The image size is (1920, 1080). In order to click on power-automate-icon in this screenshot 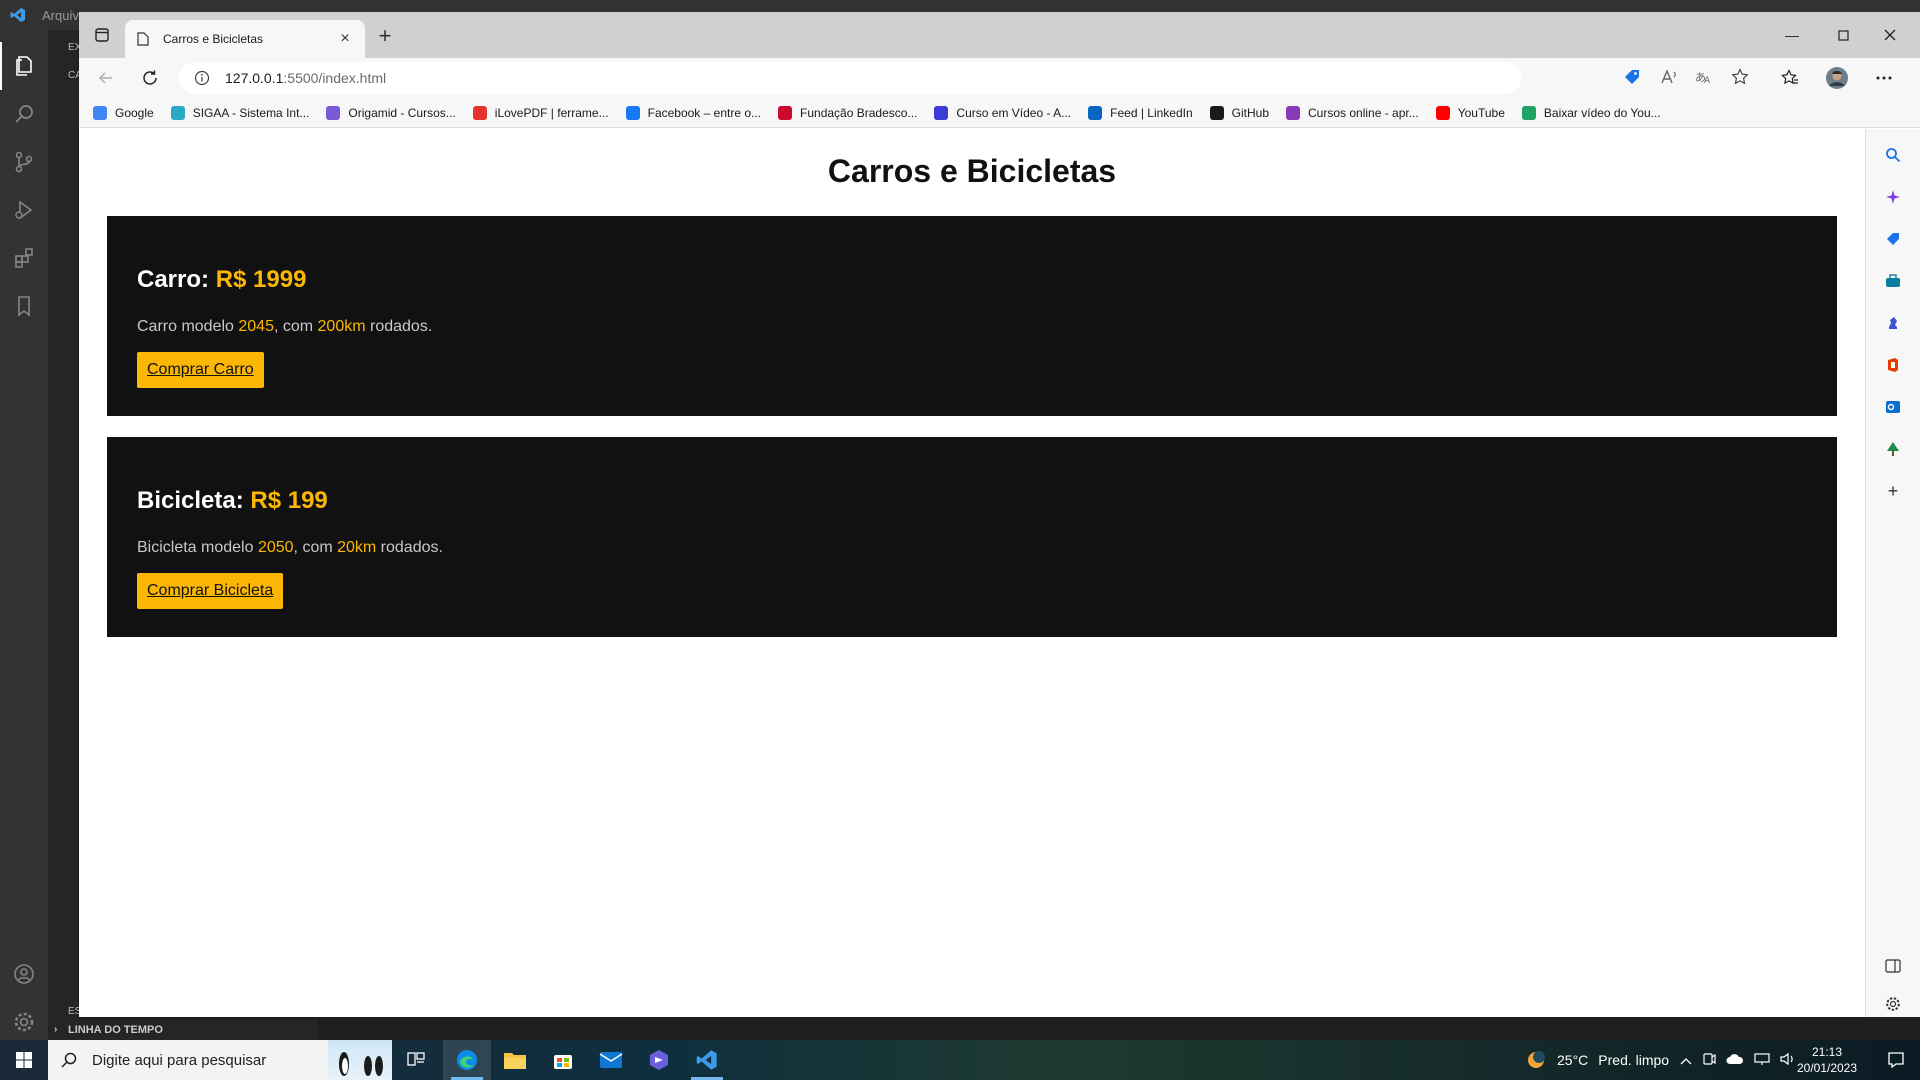, I will do `click(659, 1060)`.